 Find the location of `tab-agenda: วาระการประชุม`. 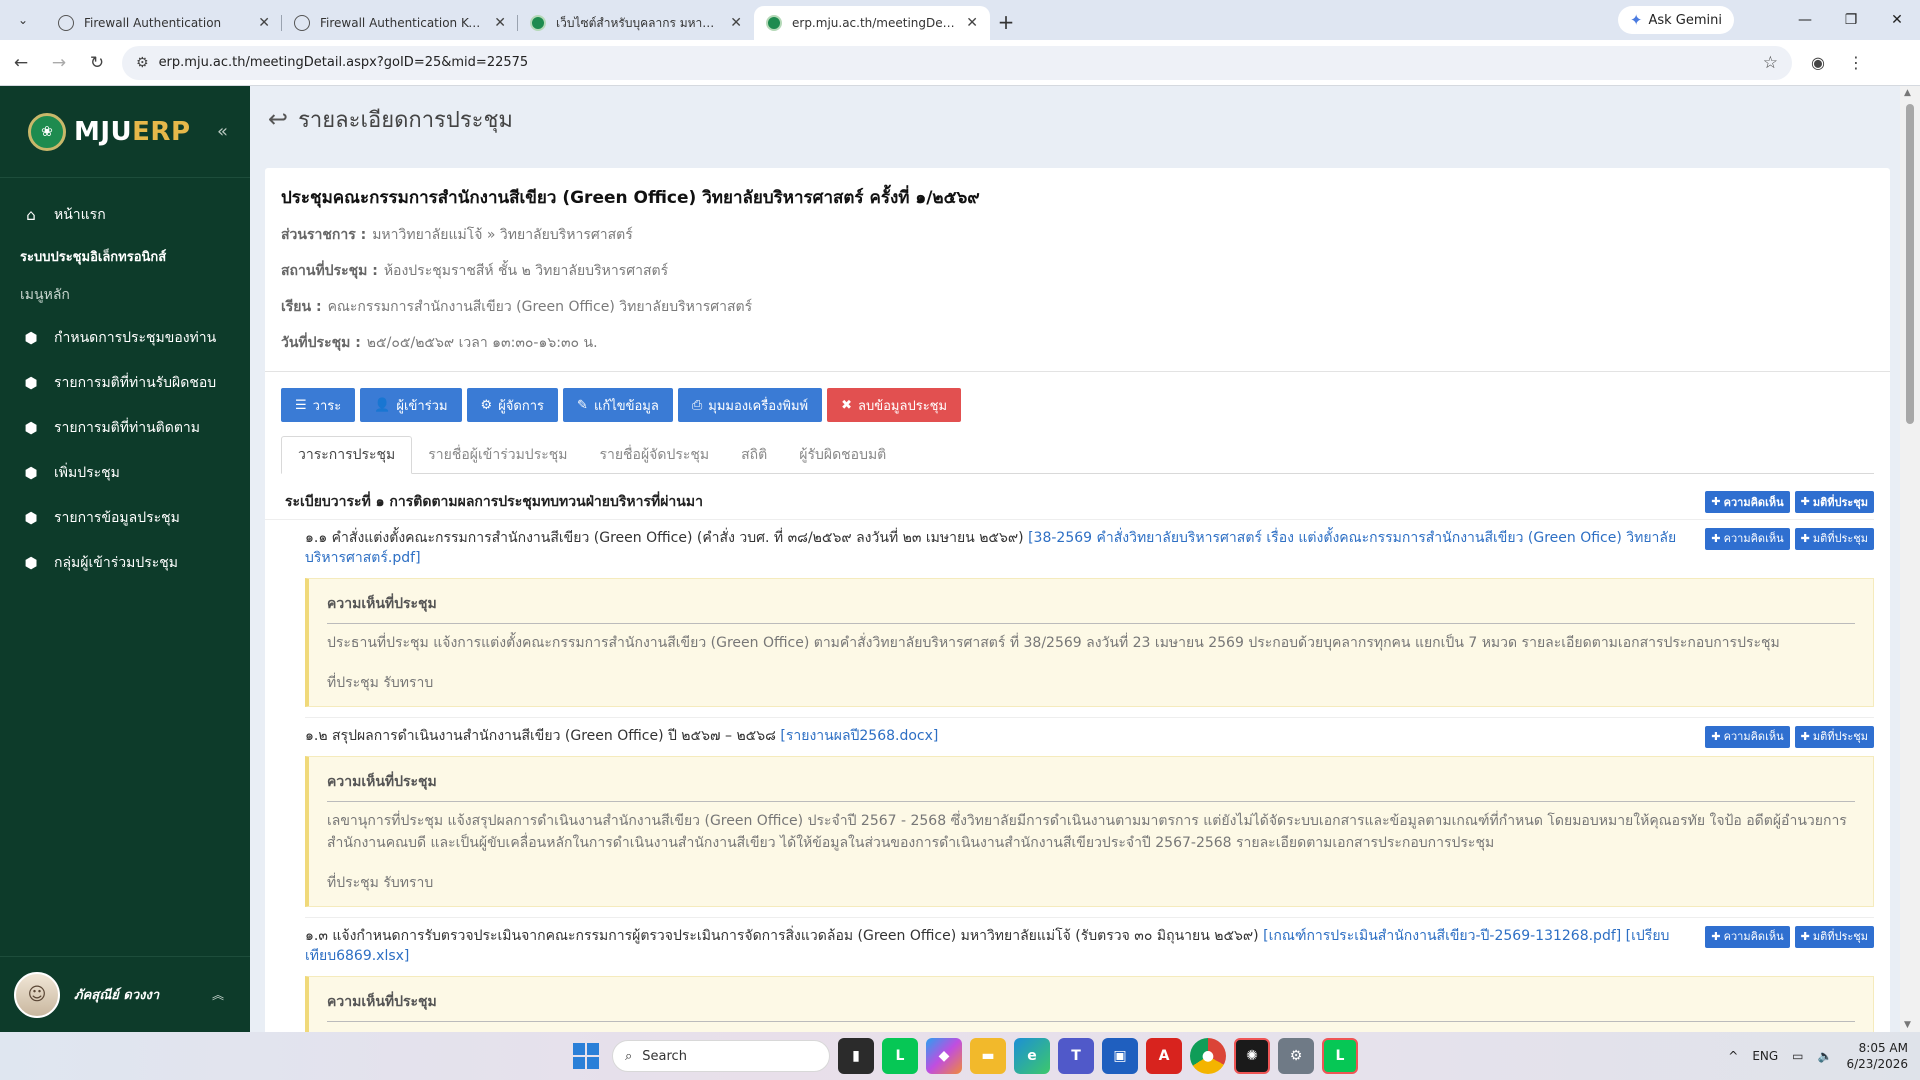

tab-agenda: วาระการประชุม is located at coordinates (347, 455).